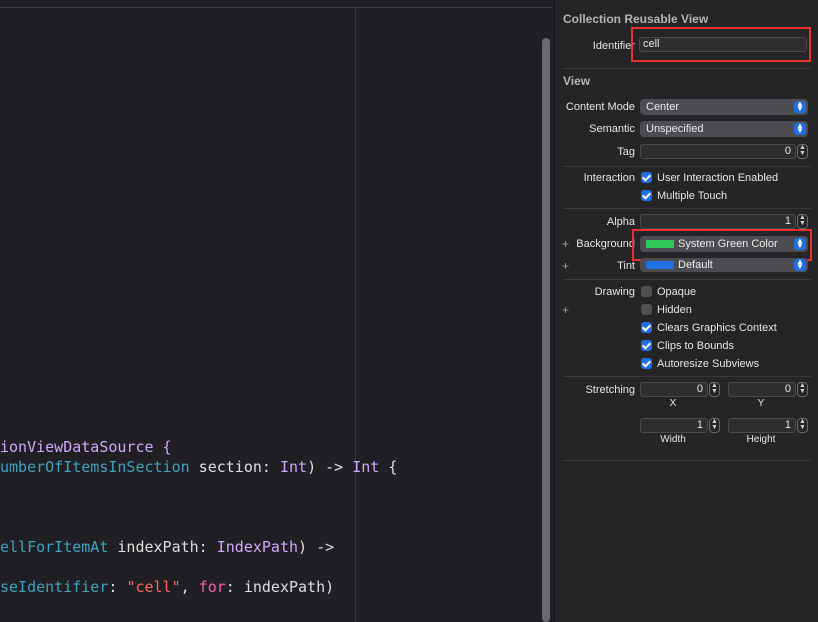 This screenshot has width=818, height=622. What do you see at coordinates (724, 129) in the screenshot?
I see `semantic-popup: Unspecified ▲ ▼` at bounding box center [724, 129].